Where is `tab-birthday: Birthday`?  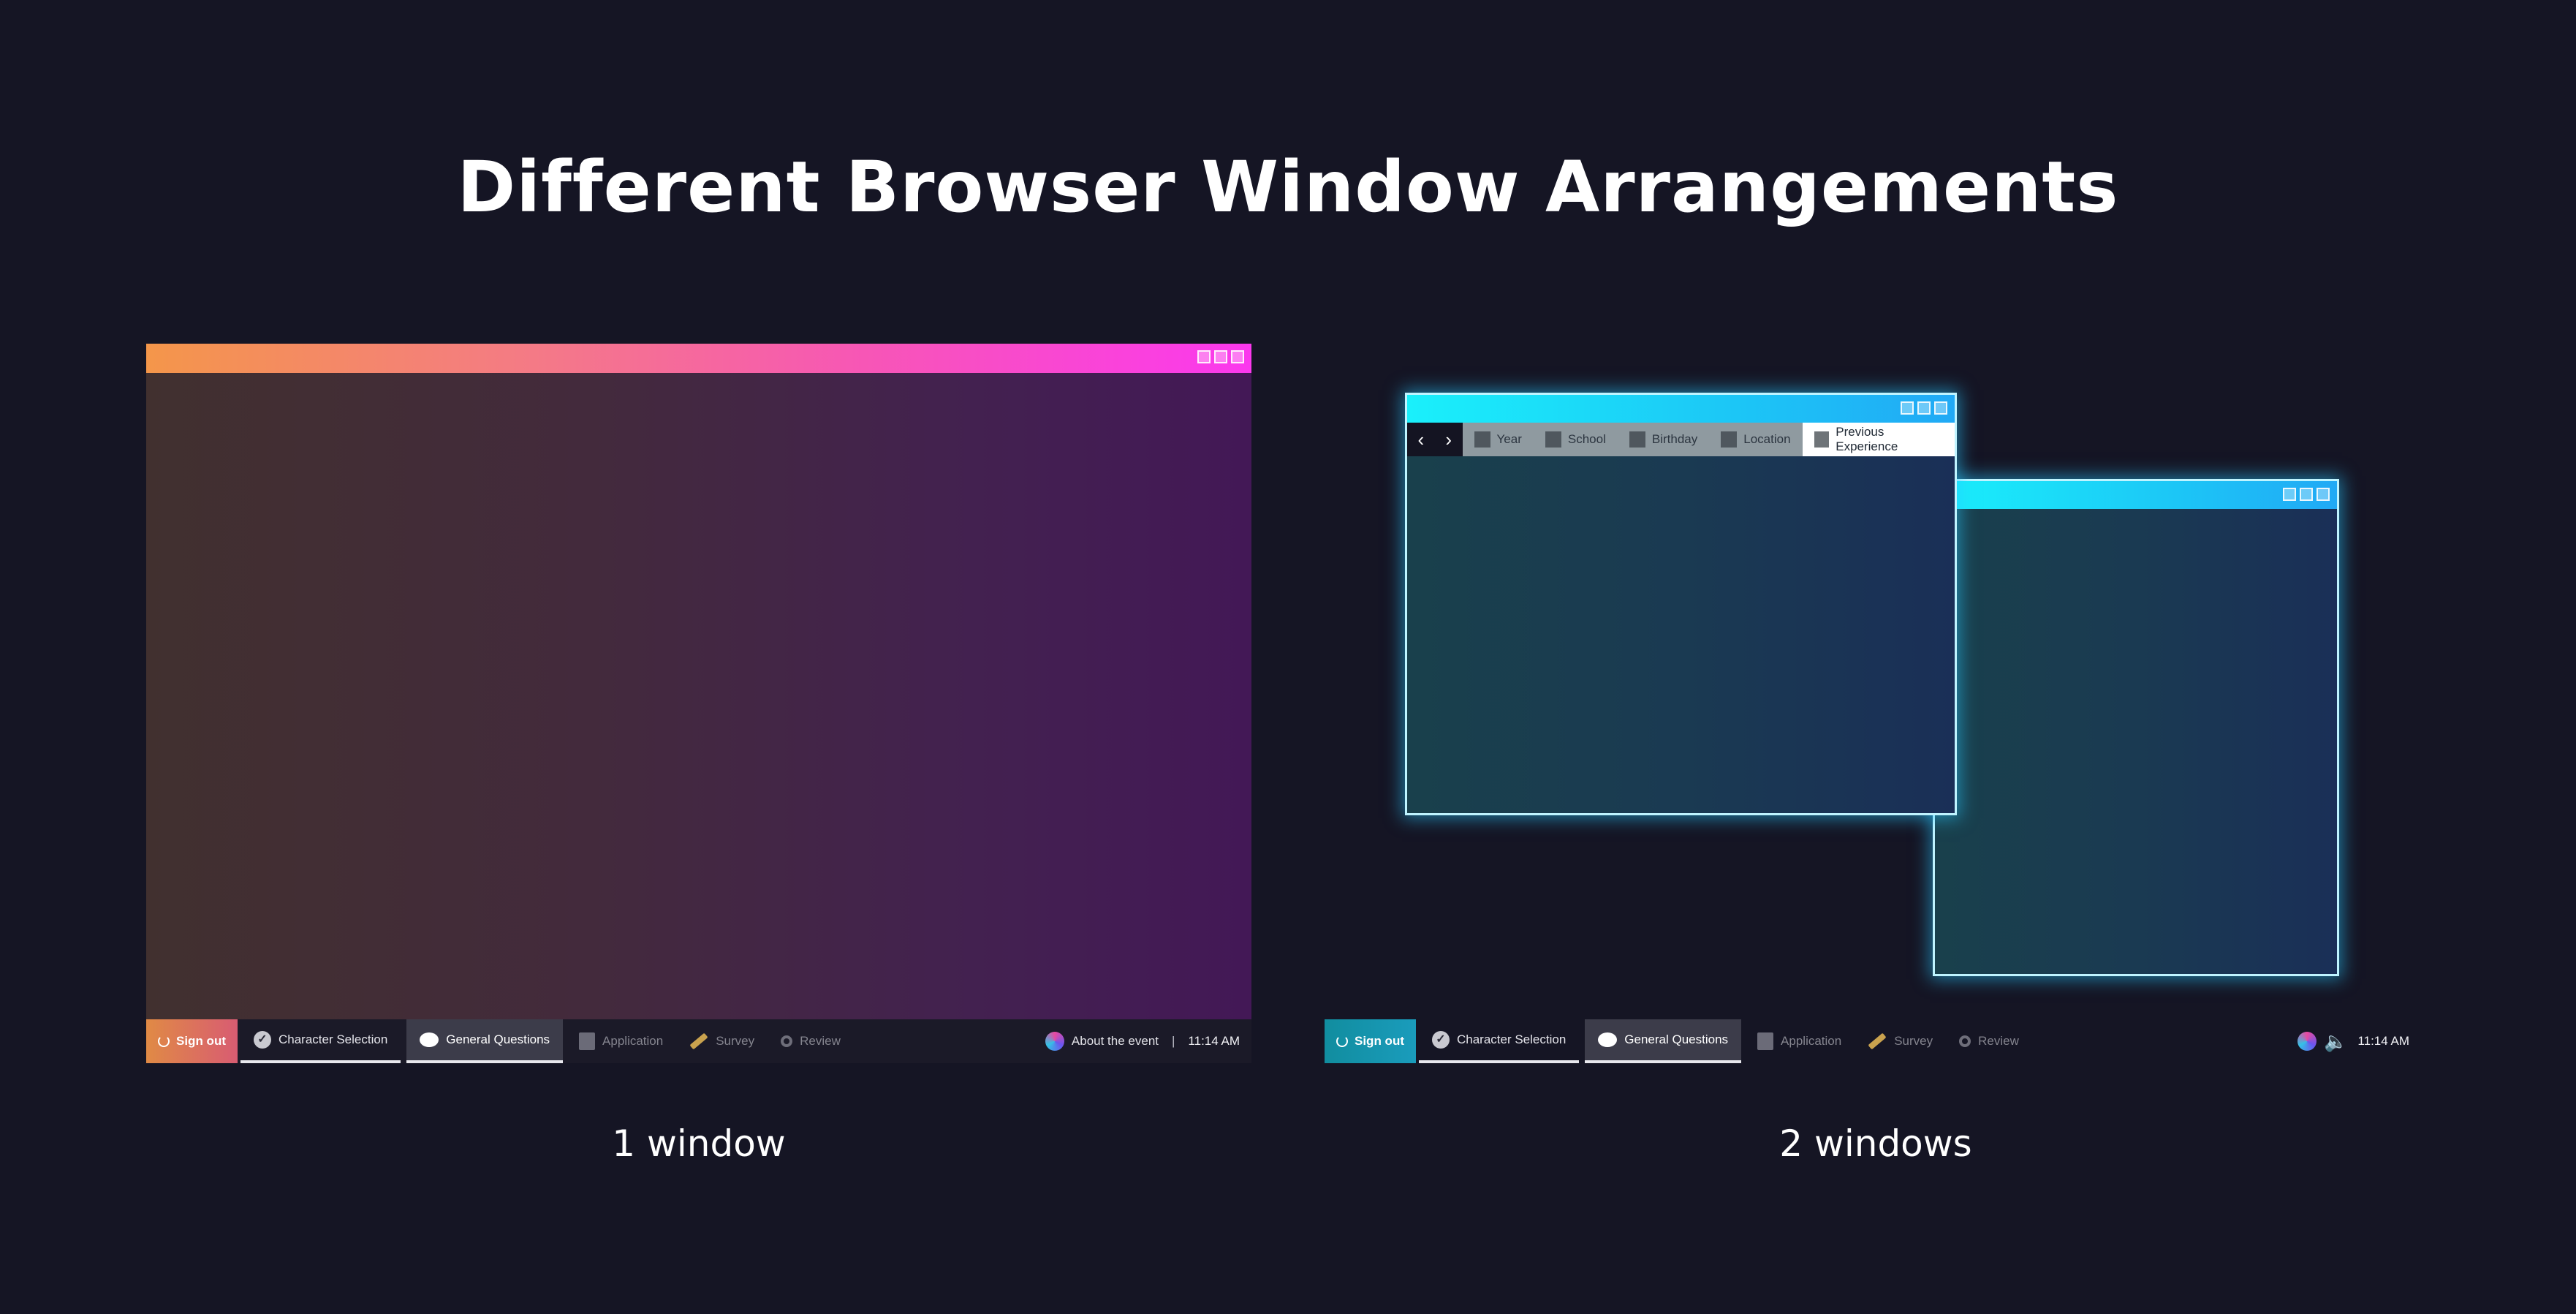 tab-birthday: Birthday is located at coordinates (1663, 439).